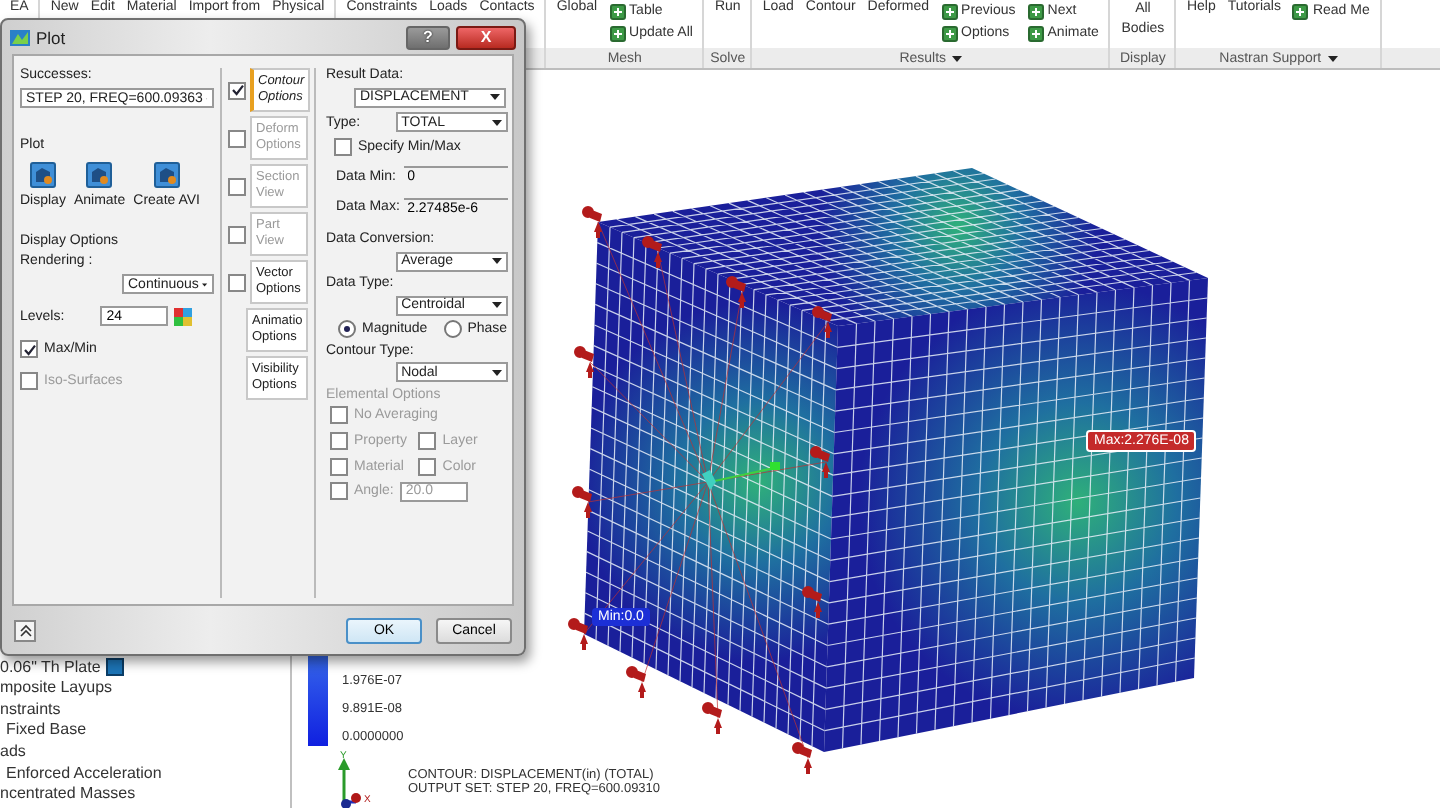  What do you see at coordinates (183, 316) in the screenshot?
I see `color-palette-icon` at bounding box center [183, 316].